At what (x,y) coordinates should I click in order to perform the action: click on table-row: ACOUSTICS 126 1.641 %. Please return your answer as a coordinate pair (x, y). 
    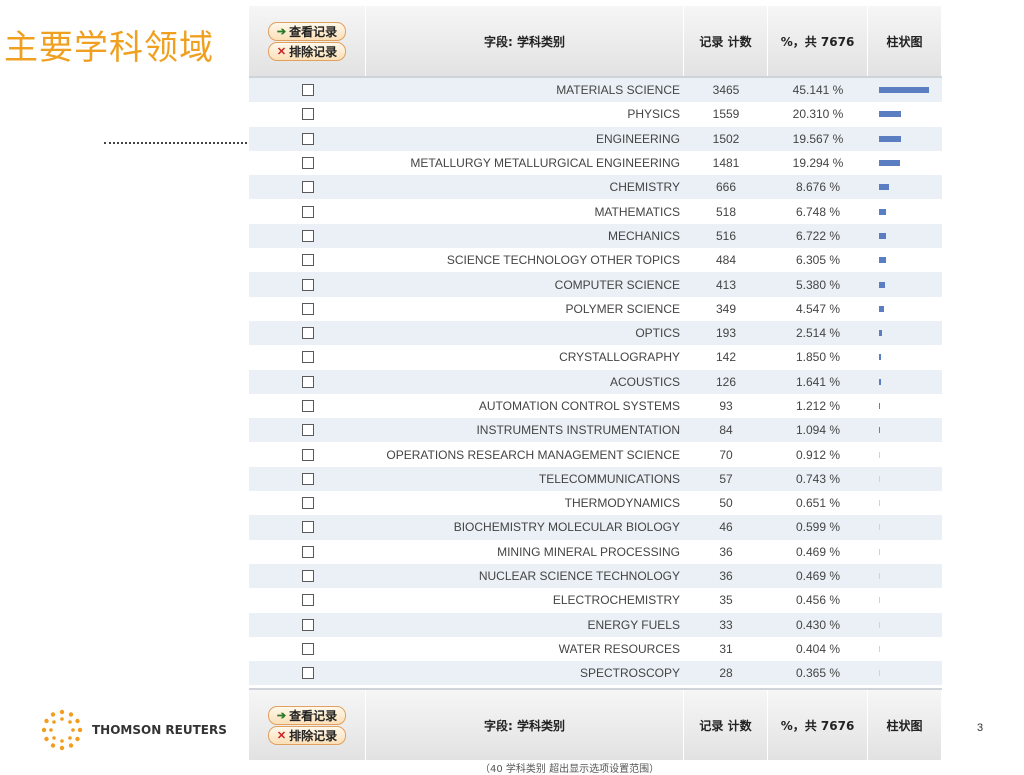
    Looking at the image, I should click on (595, 381).